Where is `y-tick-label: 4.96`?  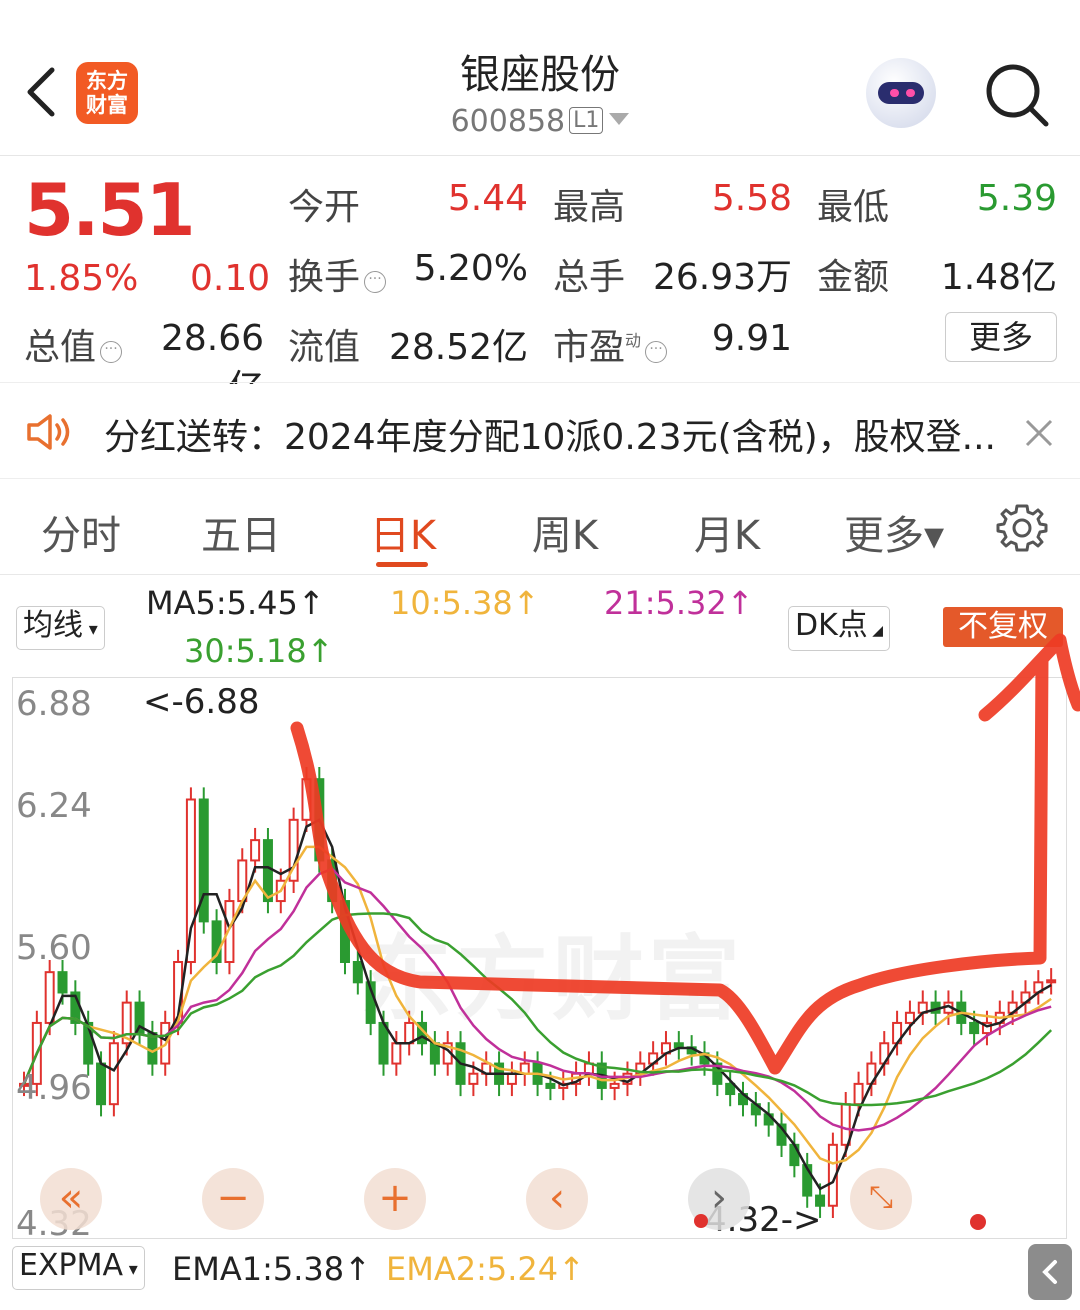
y-tick-label: 4.96 is located at coordinates (54, 1088).